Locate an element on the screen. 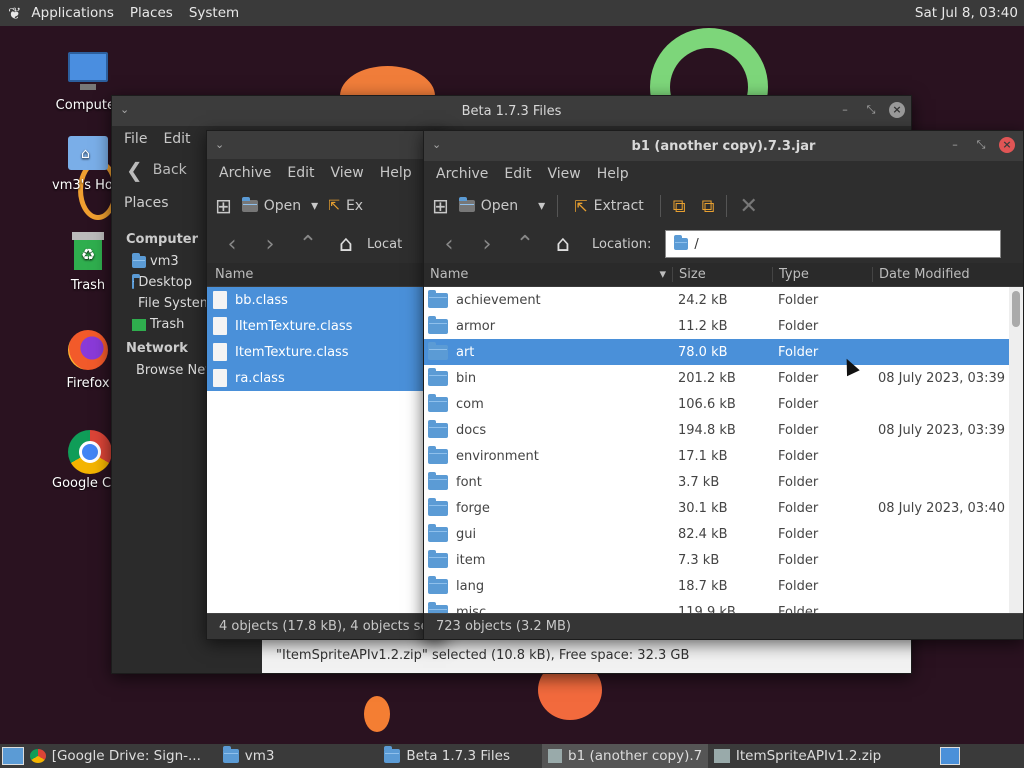 This screenshot has height=768, width=1024. sidebar-item-browse-network: Browse Network is located at coordinates (177, 370).